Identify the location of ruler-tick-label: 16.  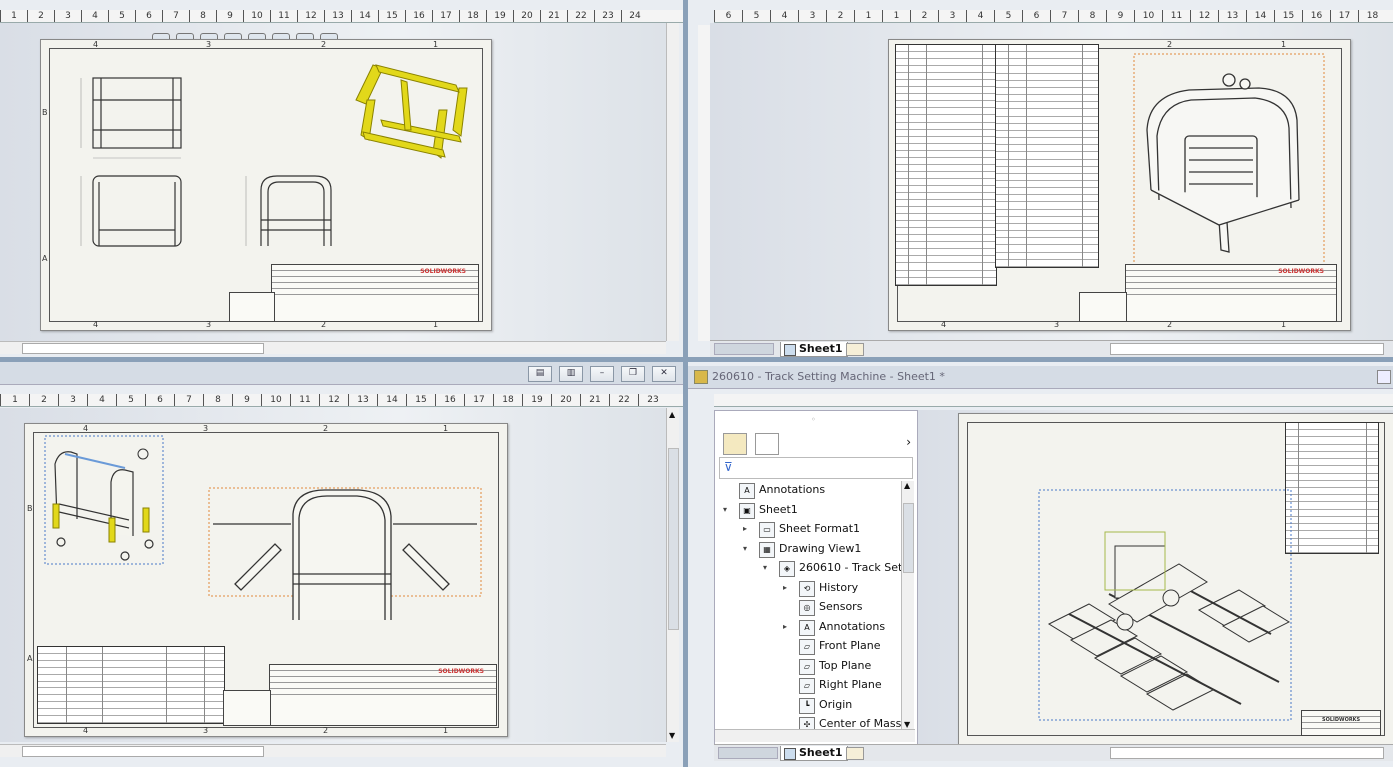
(1316, 16).